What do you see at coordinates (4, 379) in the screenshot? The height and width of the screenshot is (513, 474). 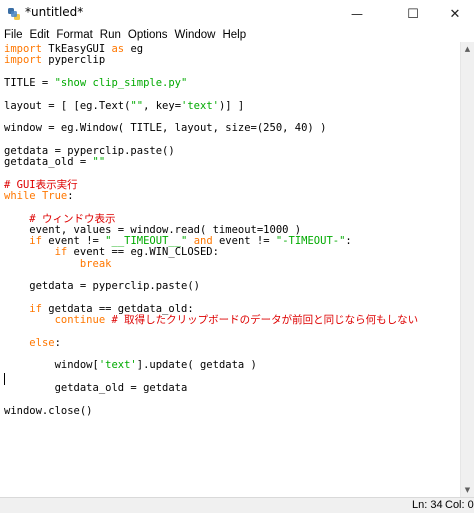 I see `text-cursor` at bounding box center [4, 379].